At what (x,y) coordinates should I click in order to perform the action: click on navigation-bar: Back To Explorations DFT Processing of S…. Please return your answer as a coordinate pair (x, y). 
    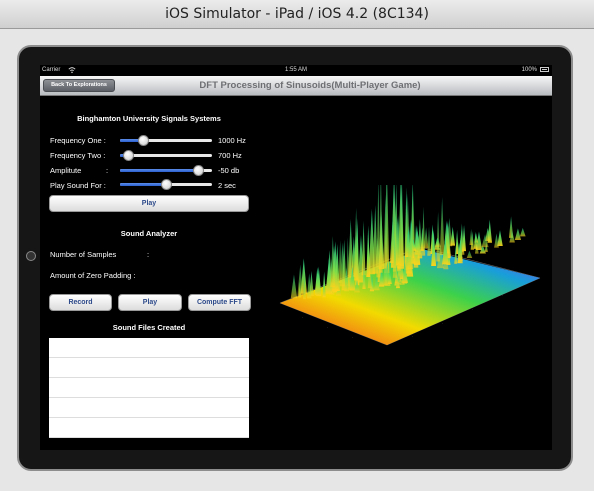
    Looking at the image, I should click on (296, 86).